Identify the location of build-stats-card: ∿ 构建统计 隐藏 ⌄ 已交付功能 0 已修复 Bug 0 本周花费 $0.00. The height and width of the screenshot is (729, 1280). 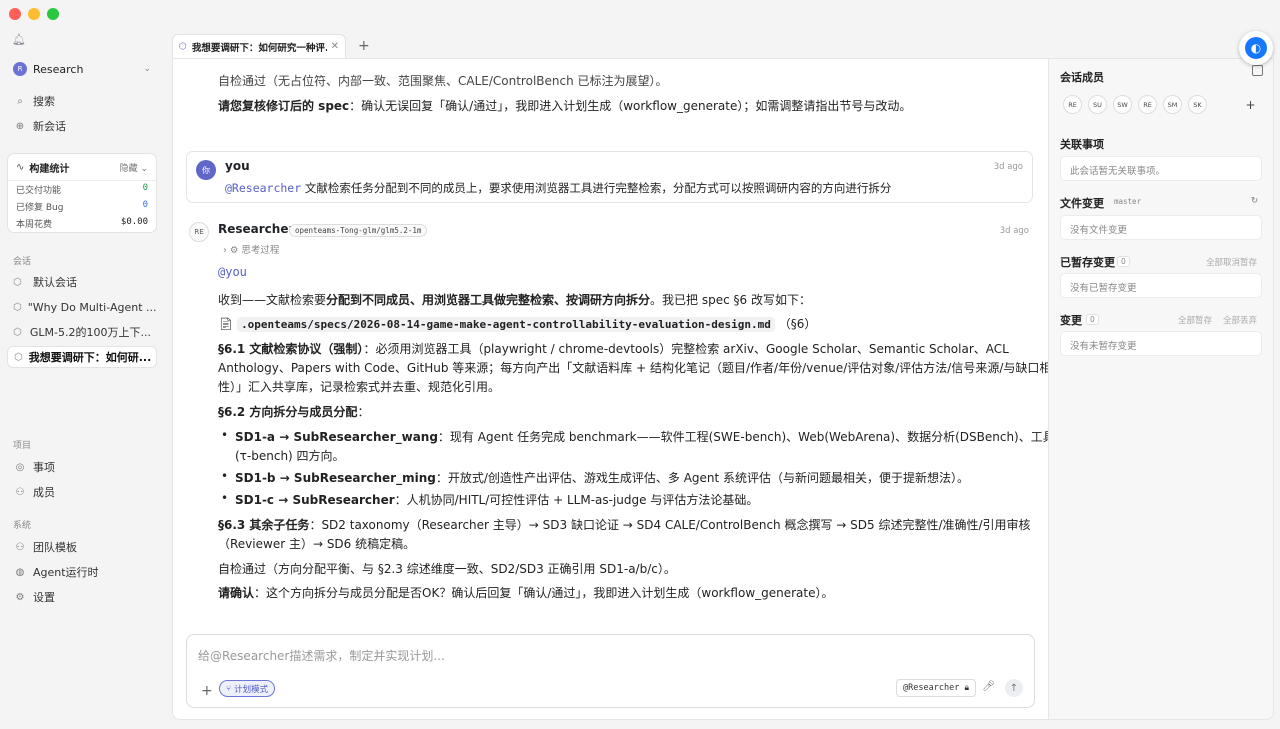
(82, 193).